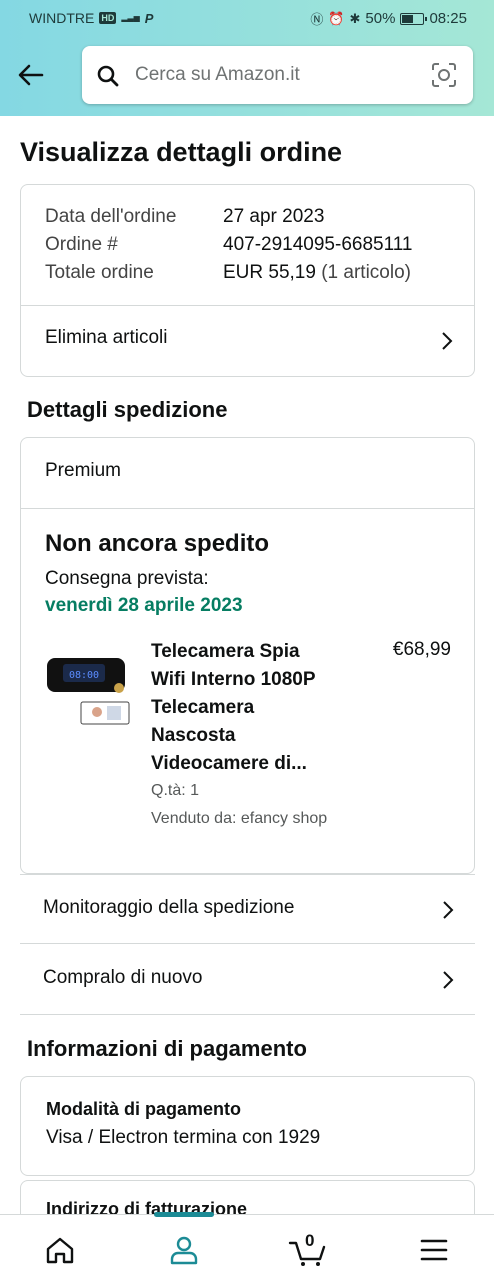 This screenshot has height=1280, width=494. What do you see at coordinates (444, 75) in the screenshot?
I see `camera-search-icon` at bounding box center [444, 75].